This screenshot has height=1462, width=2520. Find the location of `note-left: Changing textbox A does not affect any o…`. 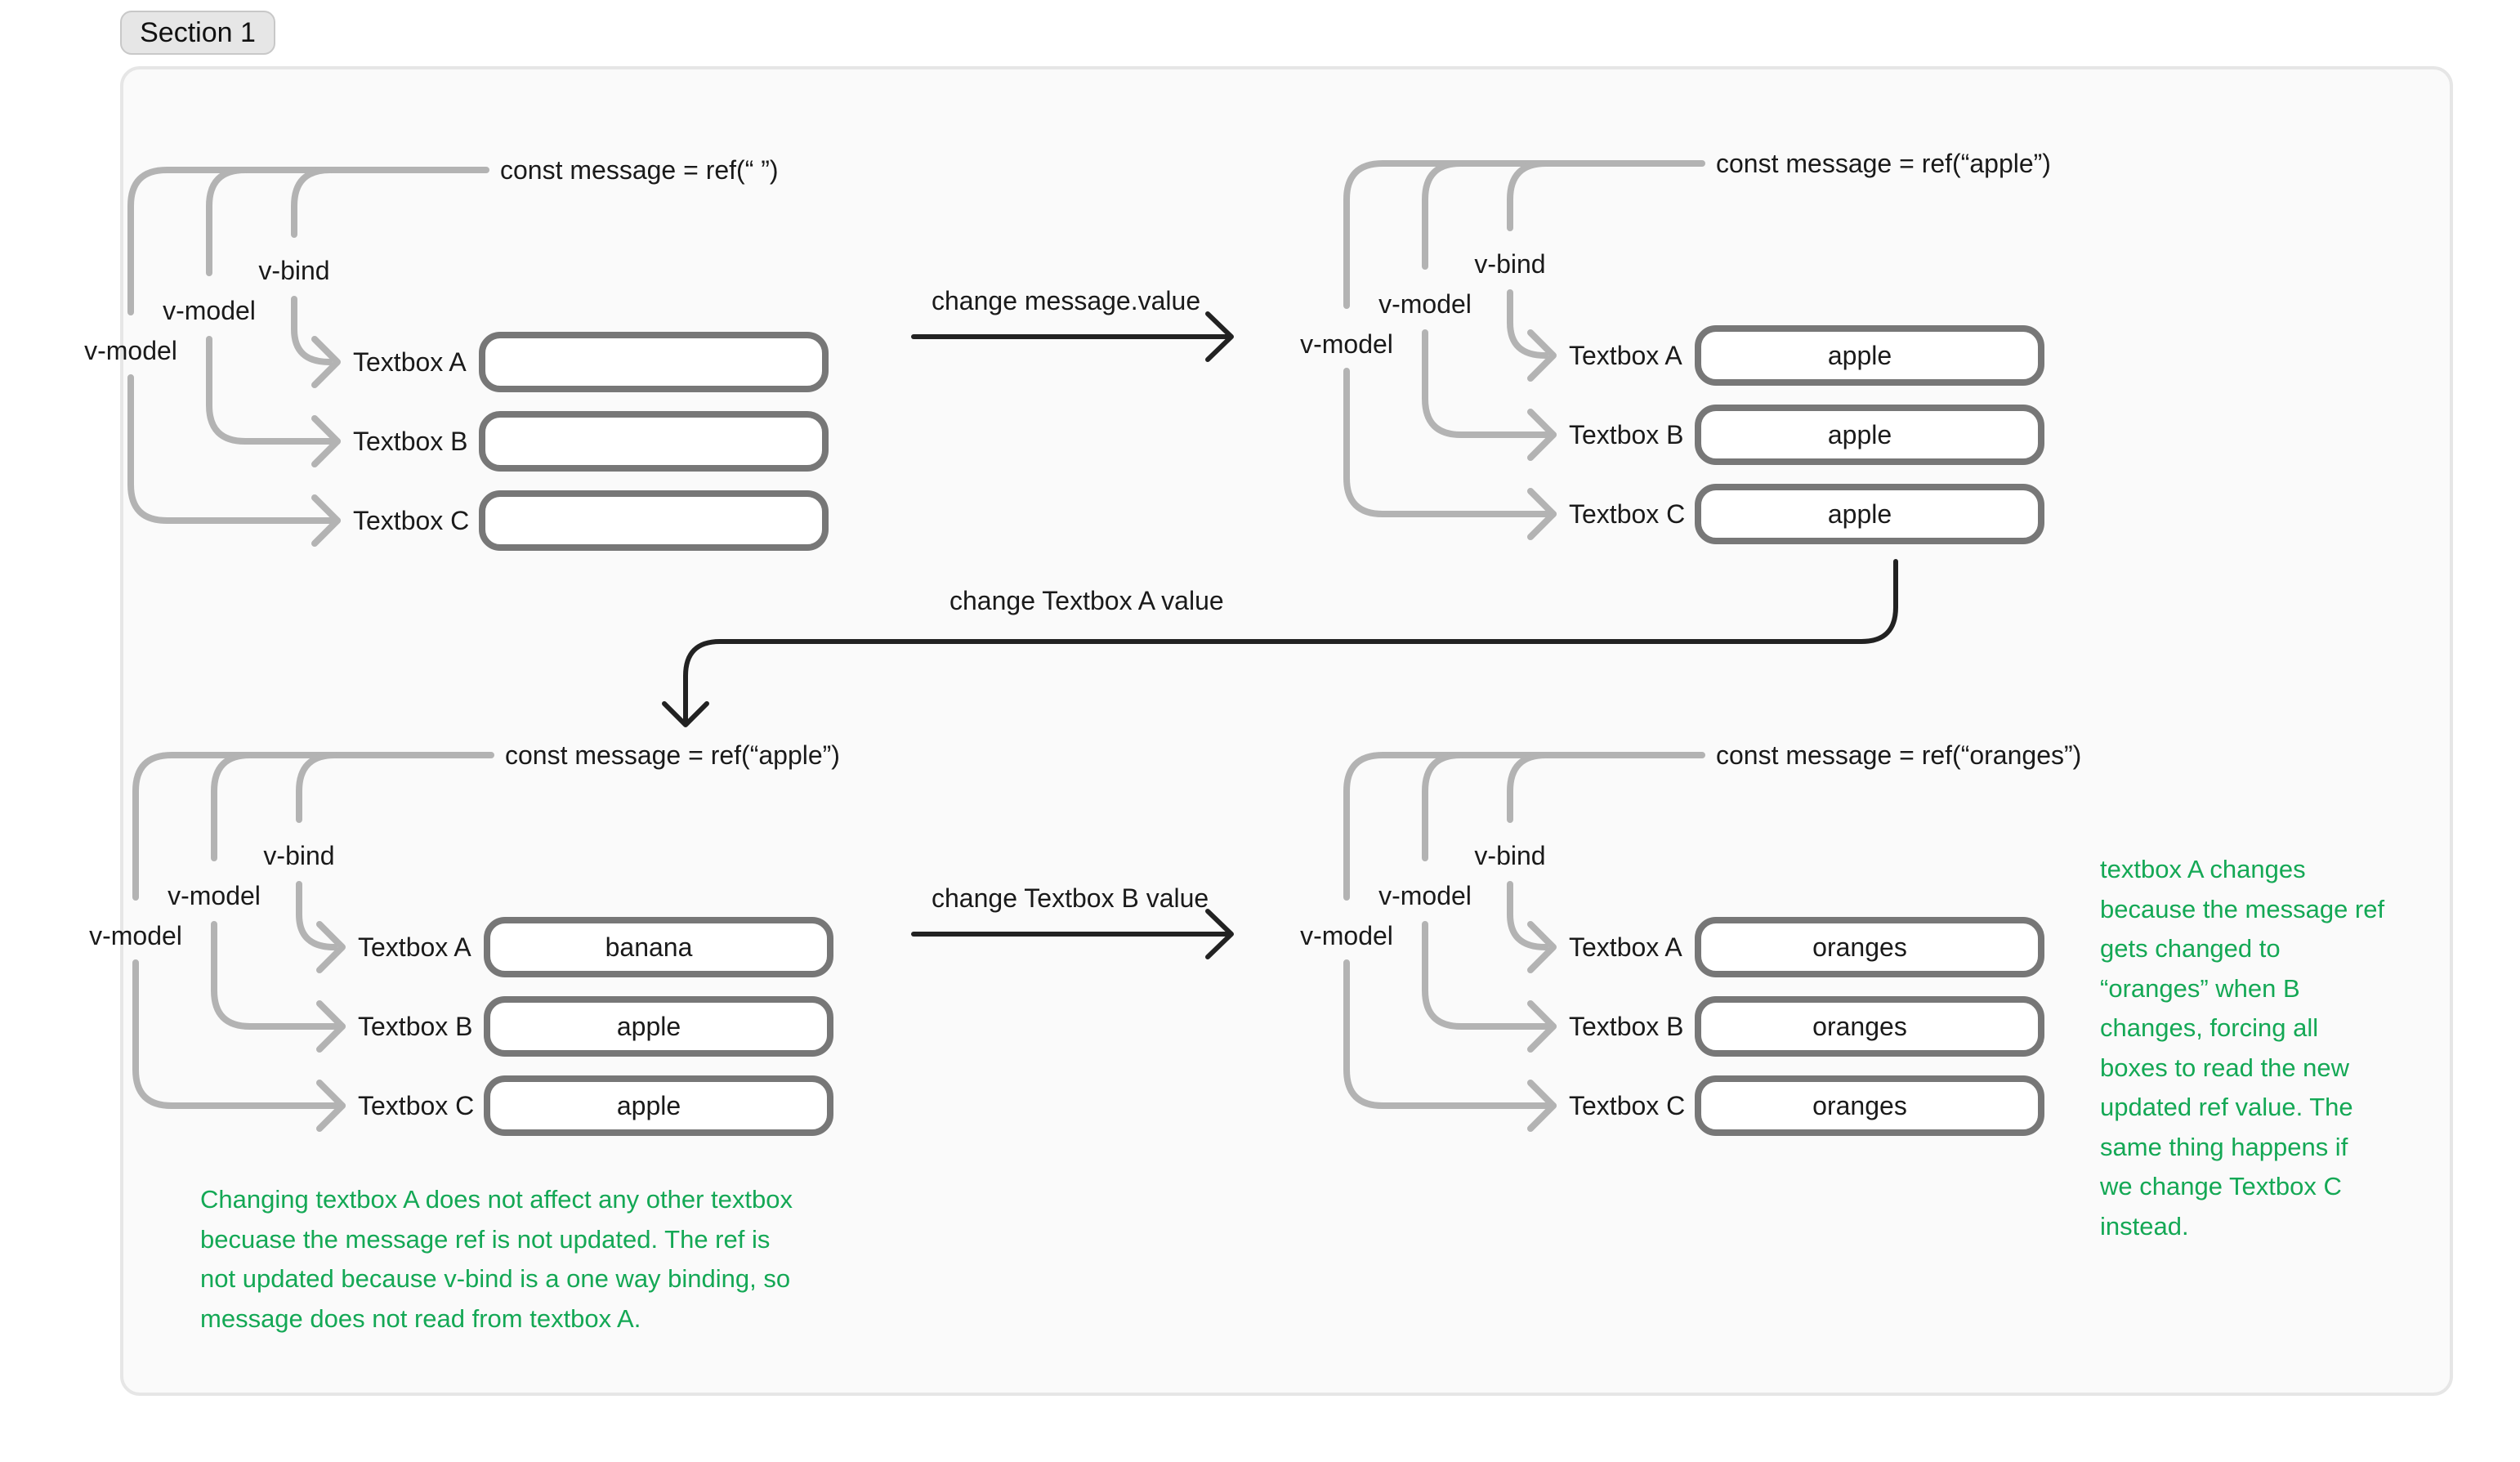

note-left: Changing textbox A does not affect any o… is located at coordinates (497, 1259).